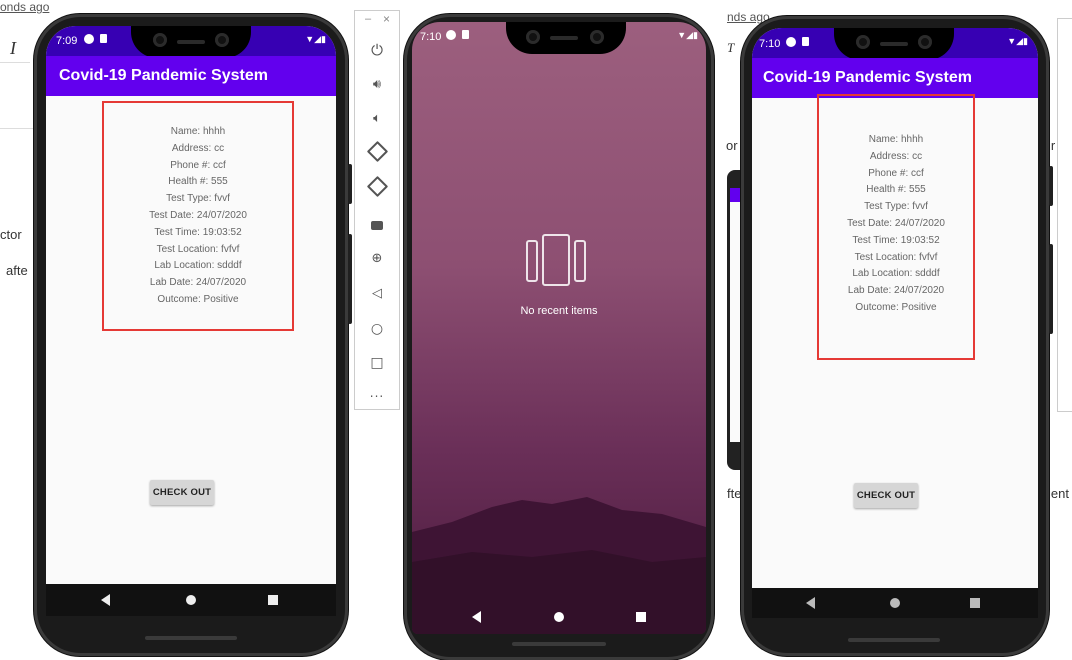 This screenshot has width=1072, height=660. What do you see at coordinates (377, 119) in the screenshot?
I see `volume-down-icon: 🔈︎` at bounding box center [377, 119].